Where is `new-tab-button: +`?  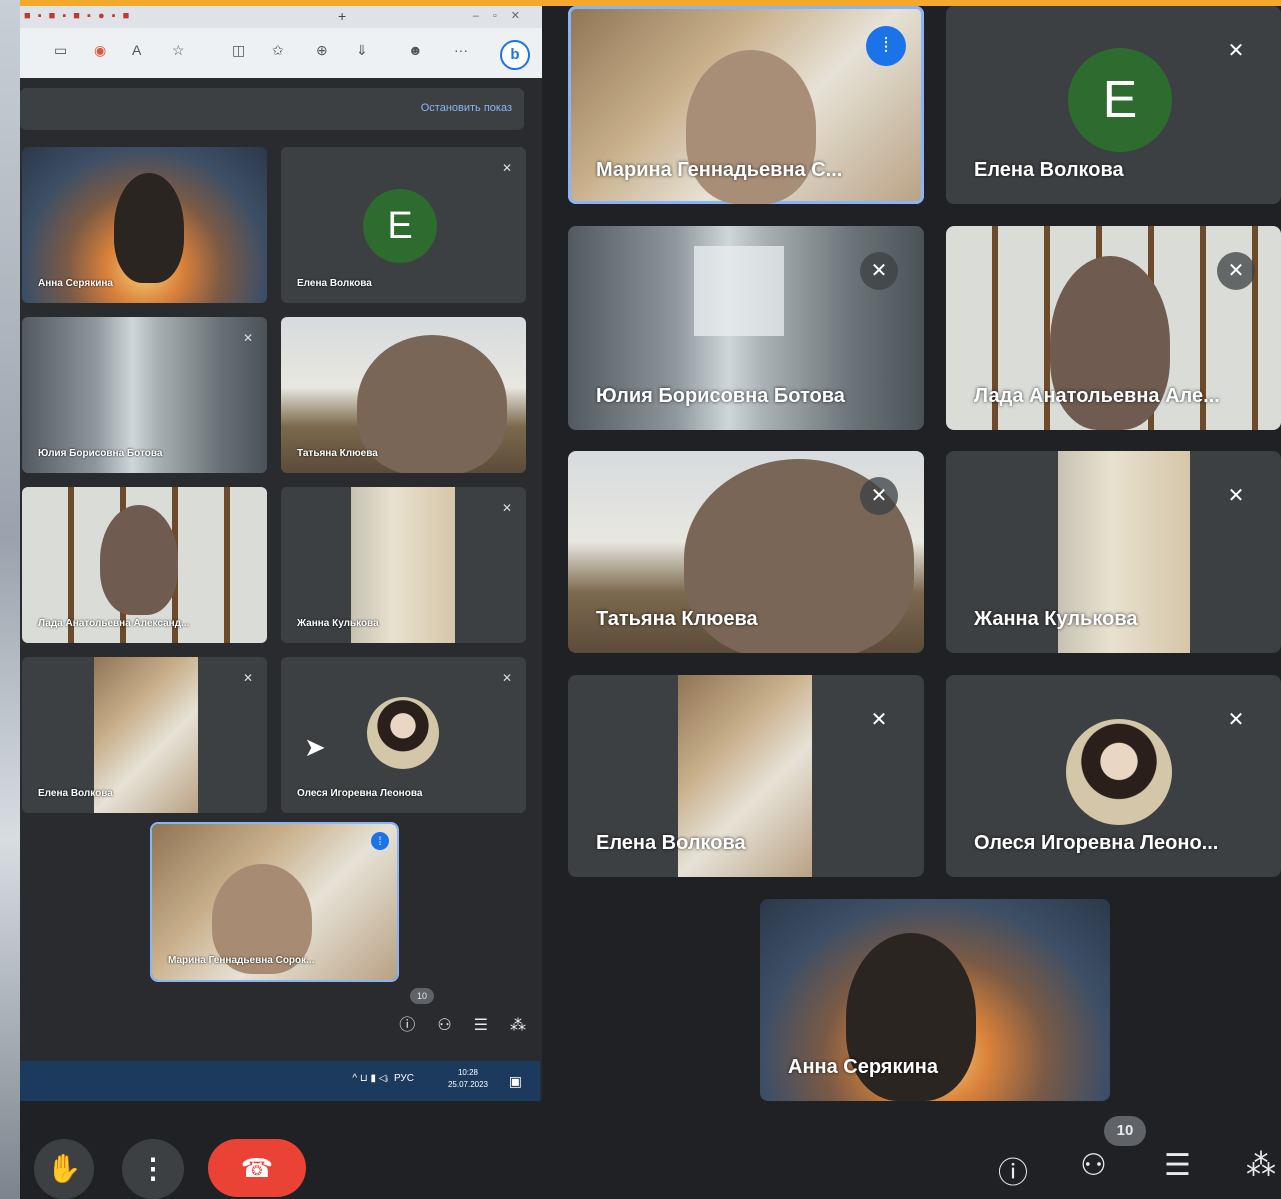
new-tab-button: + is located at coordinates (342, 16).